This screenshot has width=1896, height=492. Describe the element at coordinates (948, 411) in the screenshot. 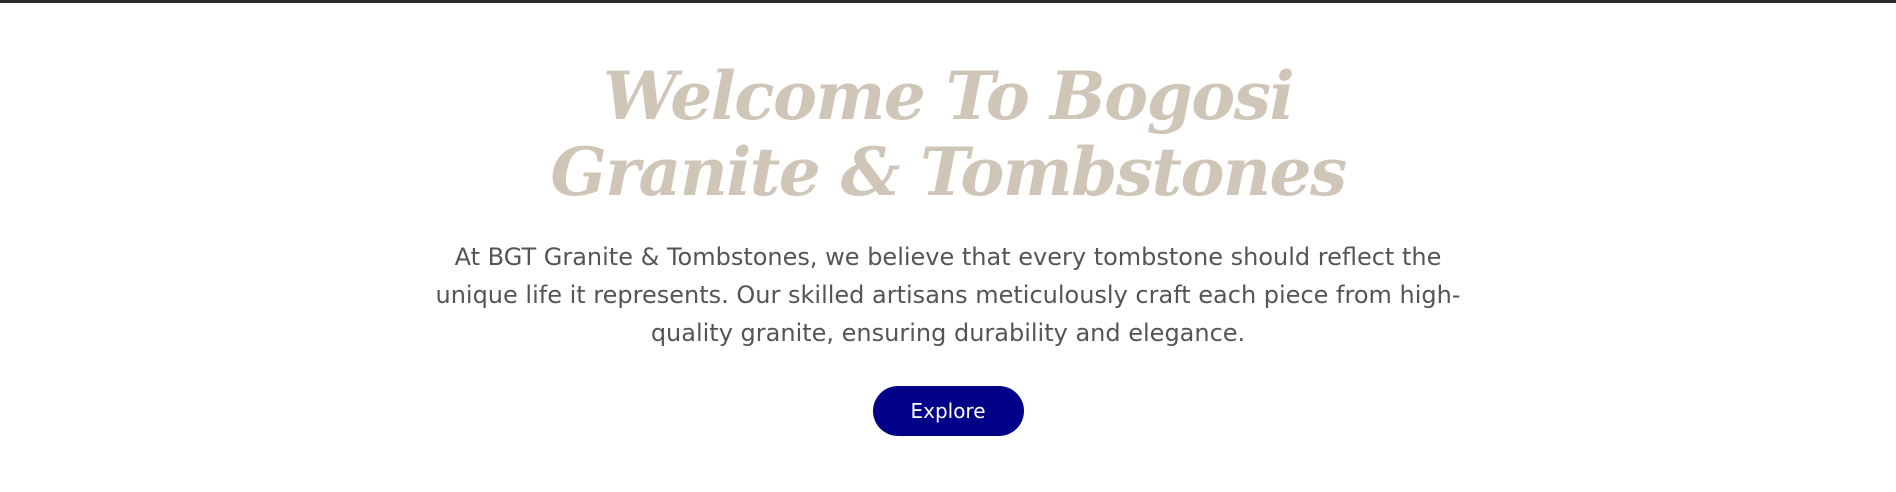

I see `explore-button: Explore` at that location.